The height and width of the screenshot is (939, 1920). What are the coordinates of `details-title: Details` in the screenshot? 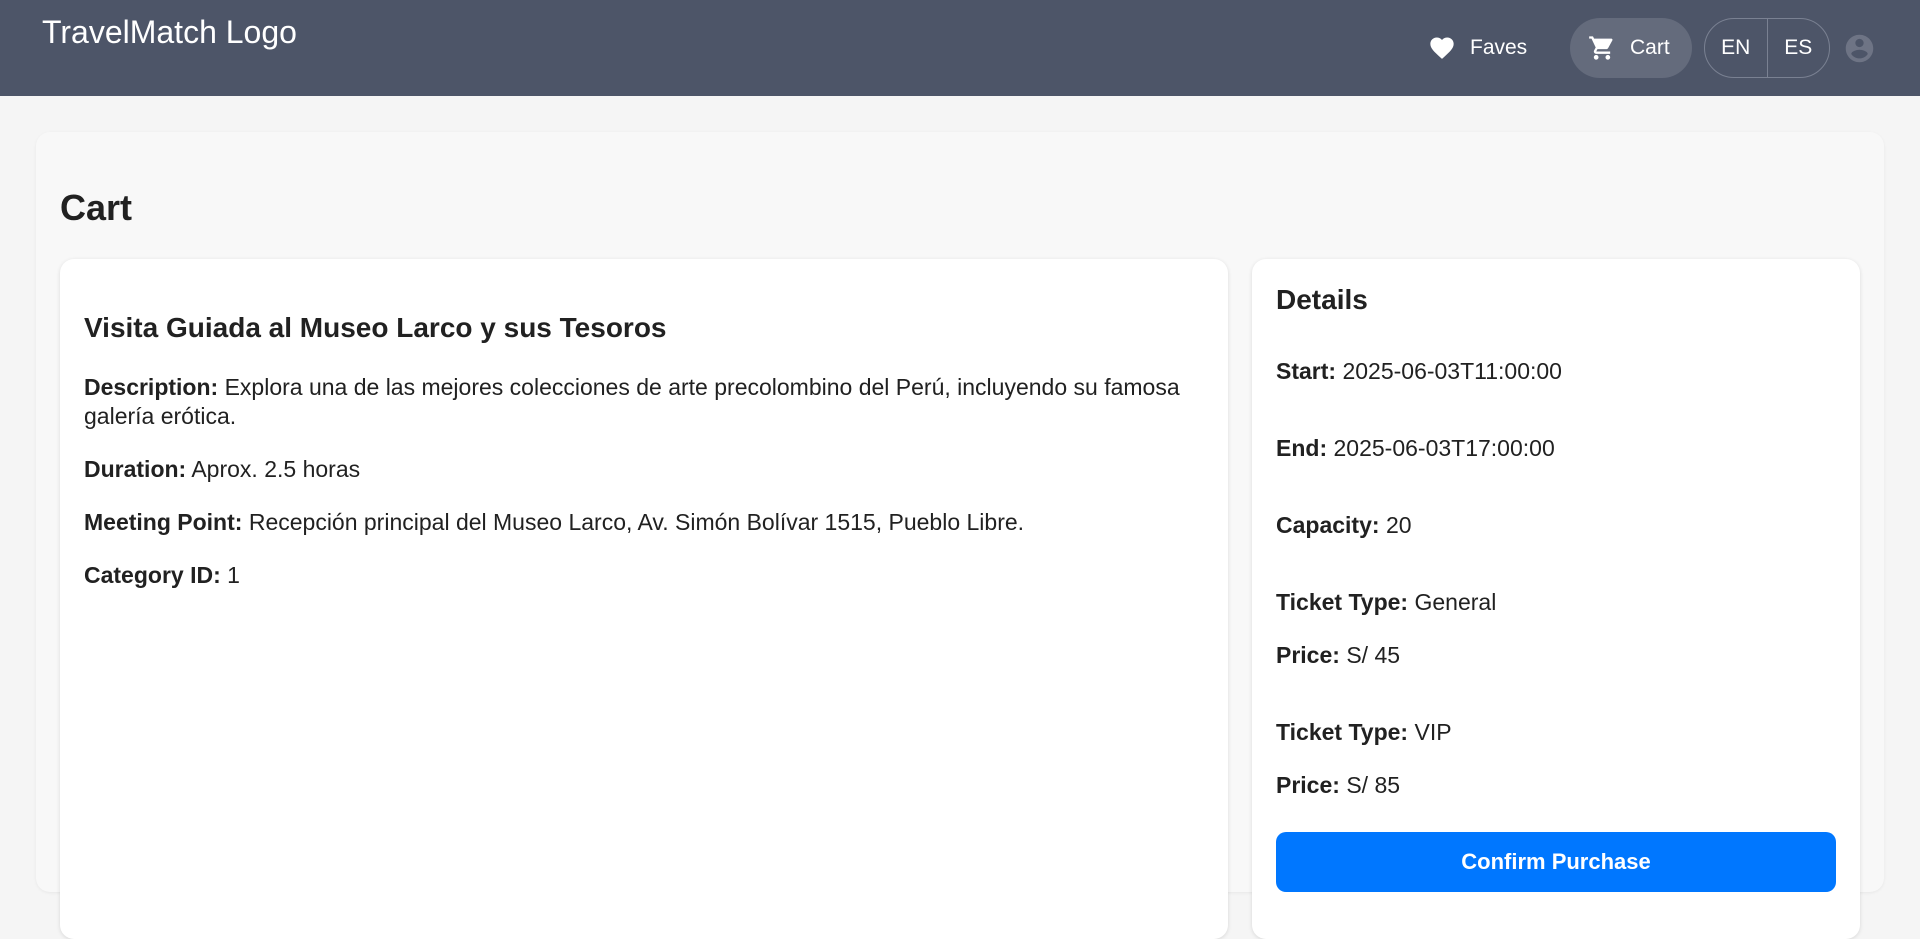 It's located at (1322, 299).